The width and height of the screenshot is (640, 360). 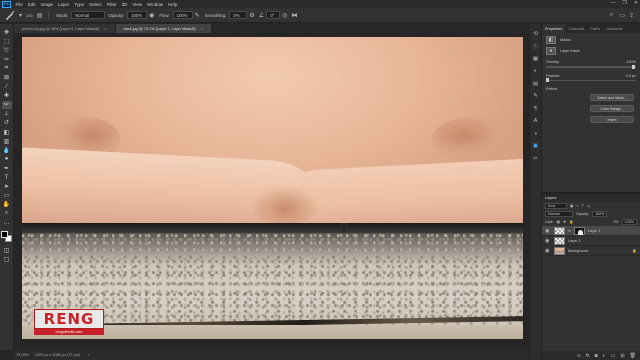 I want to click on layer-row-layer-2: ◉ Layer 2, so click(x=591, y=241).